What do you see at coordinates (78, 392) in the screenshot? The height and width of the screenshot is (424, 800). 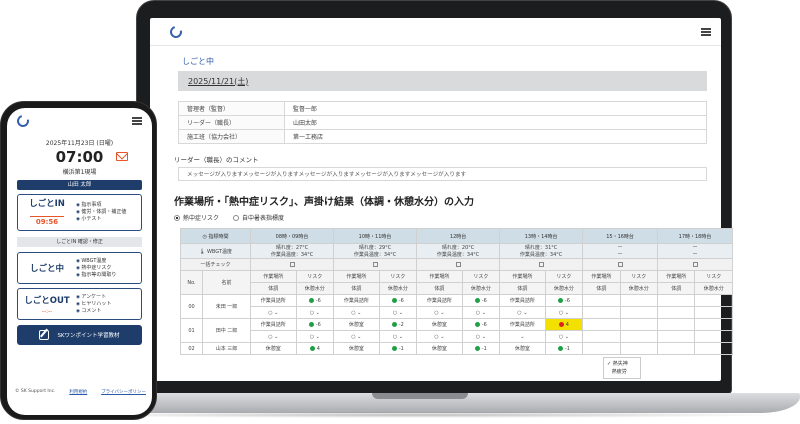 I see `terms-link: 利用規約` at bounding box center [78, 392].